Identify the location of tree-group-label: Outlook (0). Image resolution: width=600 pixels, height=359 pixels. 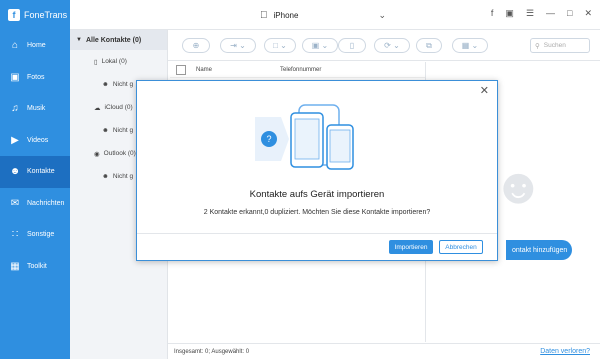
(119, 153).